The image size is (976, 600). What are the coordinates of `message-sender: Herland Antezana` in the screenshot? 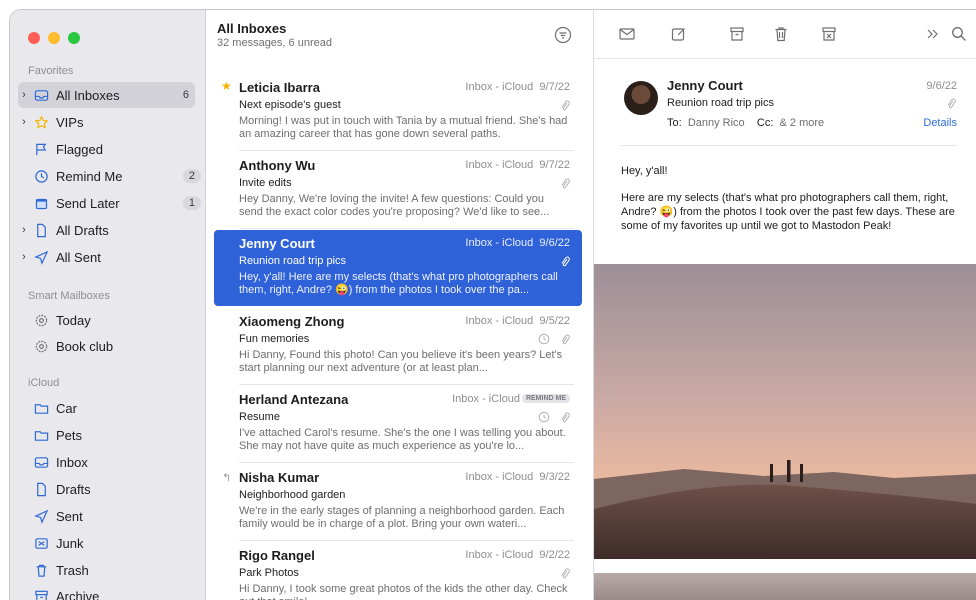 It's located at (293, 399).